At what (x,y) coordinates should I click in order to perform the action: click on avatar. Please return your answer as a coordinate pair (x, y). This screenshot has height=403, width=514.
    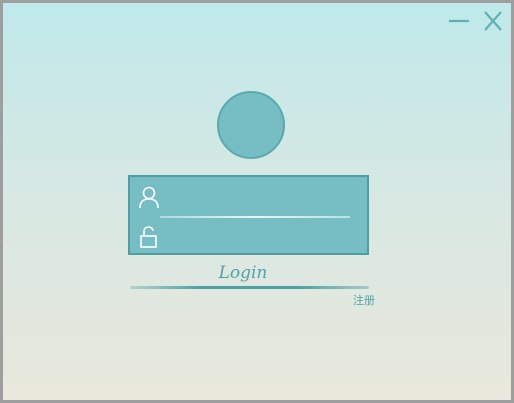
    Looking at the image, I should click on (251, 125).